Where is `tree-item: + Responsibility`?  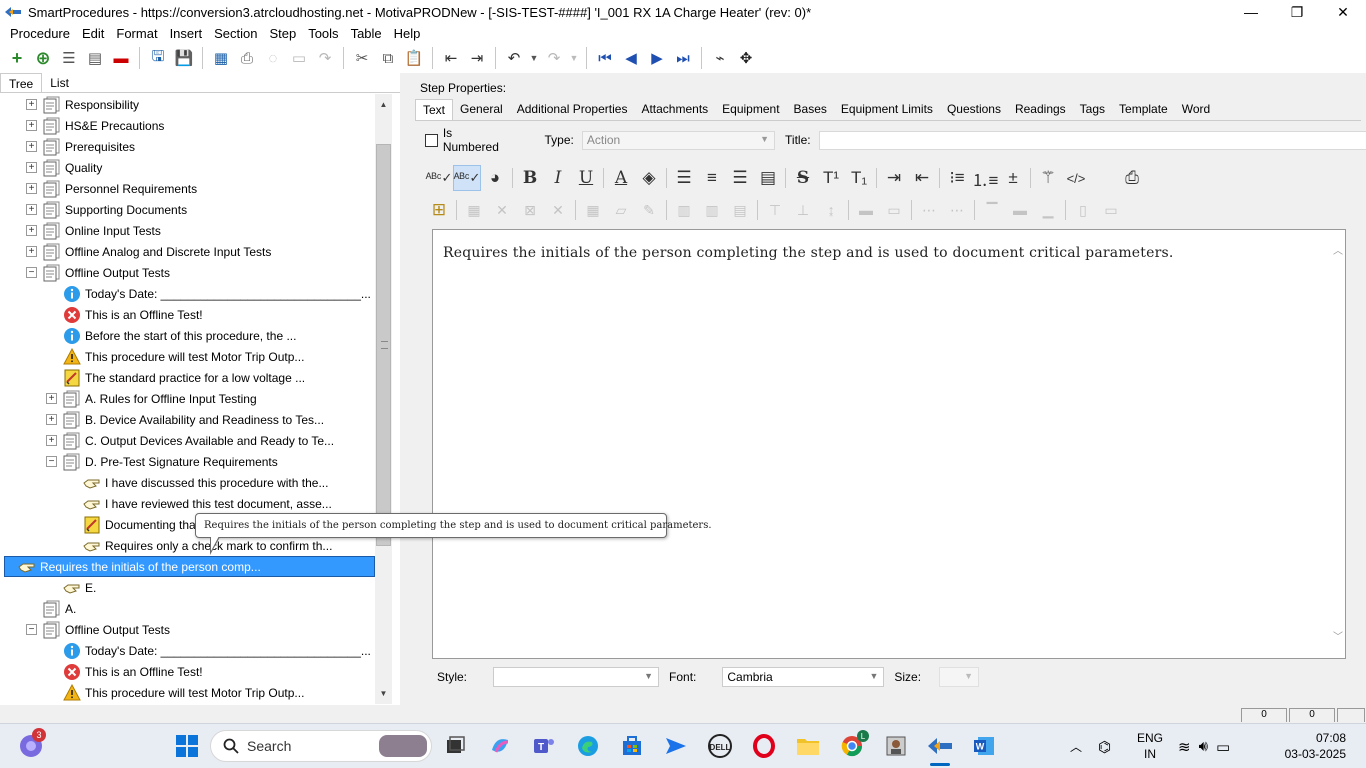 tree-item: + Responsibility is located at coordinates (82, 104).